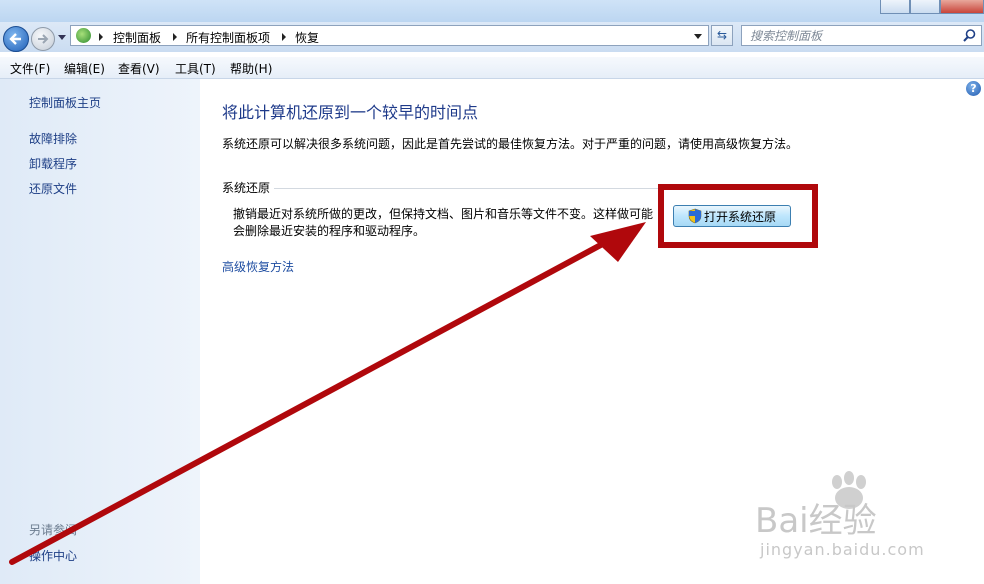 The image size is (984, 584). I want to click on baidu-watermark-logo: Bai经验, so click(816, 505).